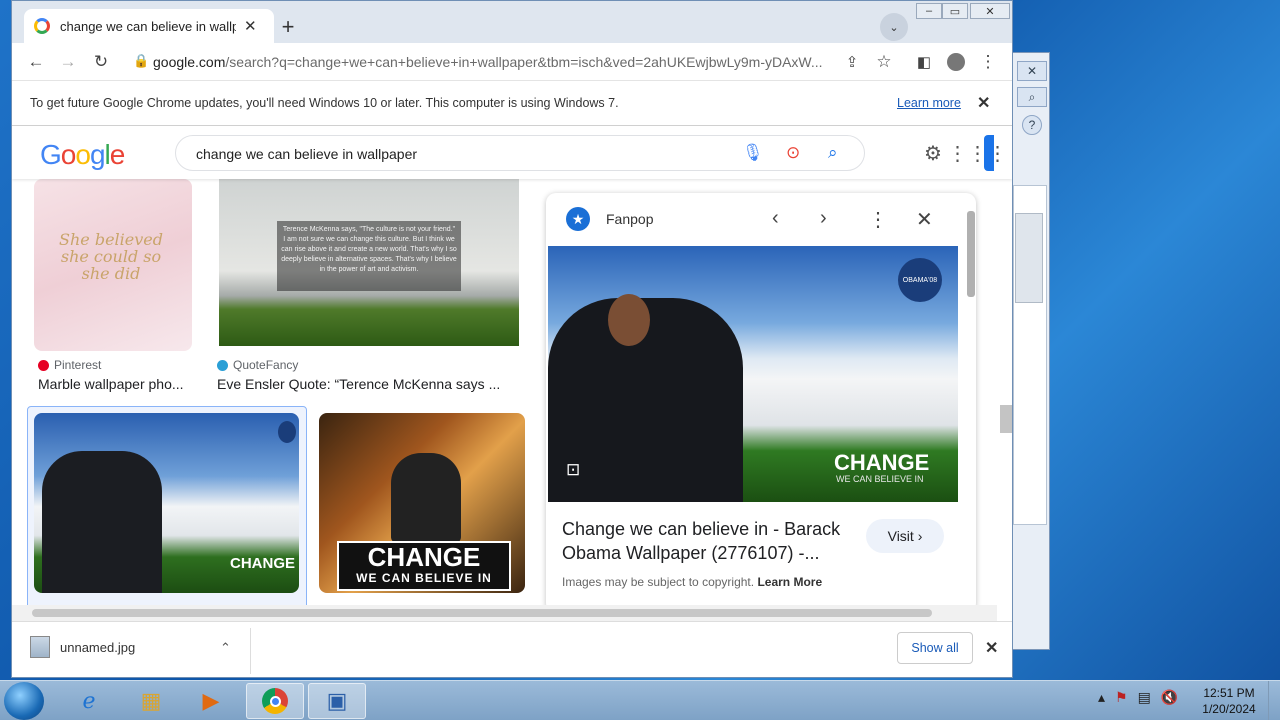 This screenshot has width=1280, height=720. Describe the element at coordinates (512, 649) in the screenshot. I see `downloads-bar: unnamed.jpg ⌃ Show all ✕` at that location.